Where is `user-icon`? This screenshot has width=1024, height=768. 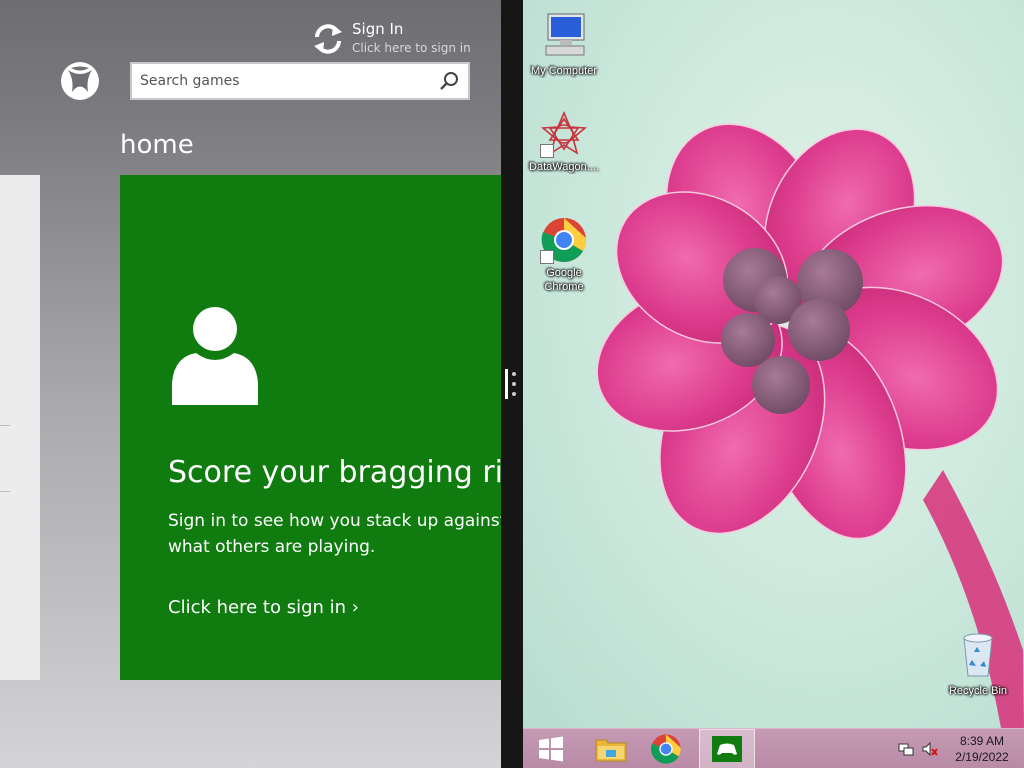 user-icon is located at coordinates (215, 356).